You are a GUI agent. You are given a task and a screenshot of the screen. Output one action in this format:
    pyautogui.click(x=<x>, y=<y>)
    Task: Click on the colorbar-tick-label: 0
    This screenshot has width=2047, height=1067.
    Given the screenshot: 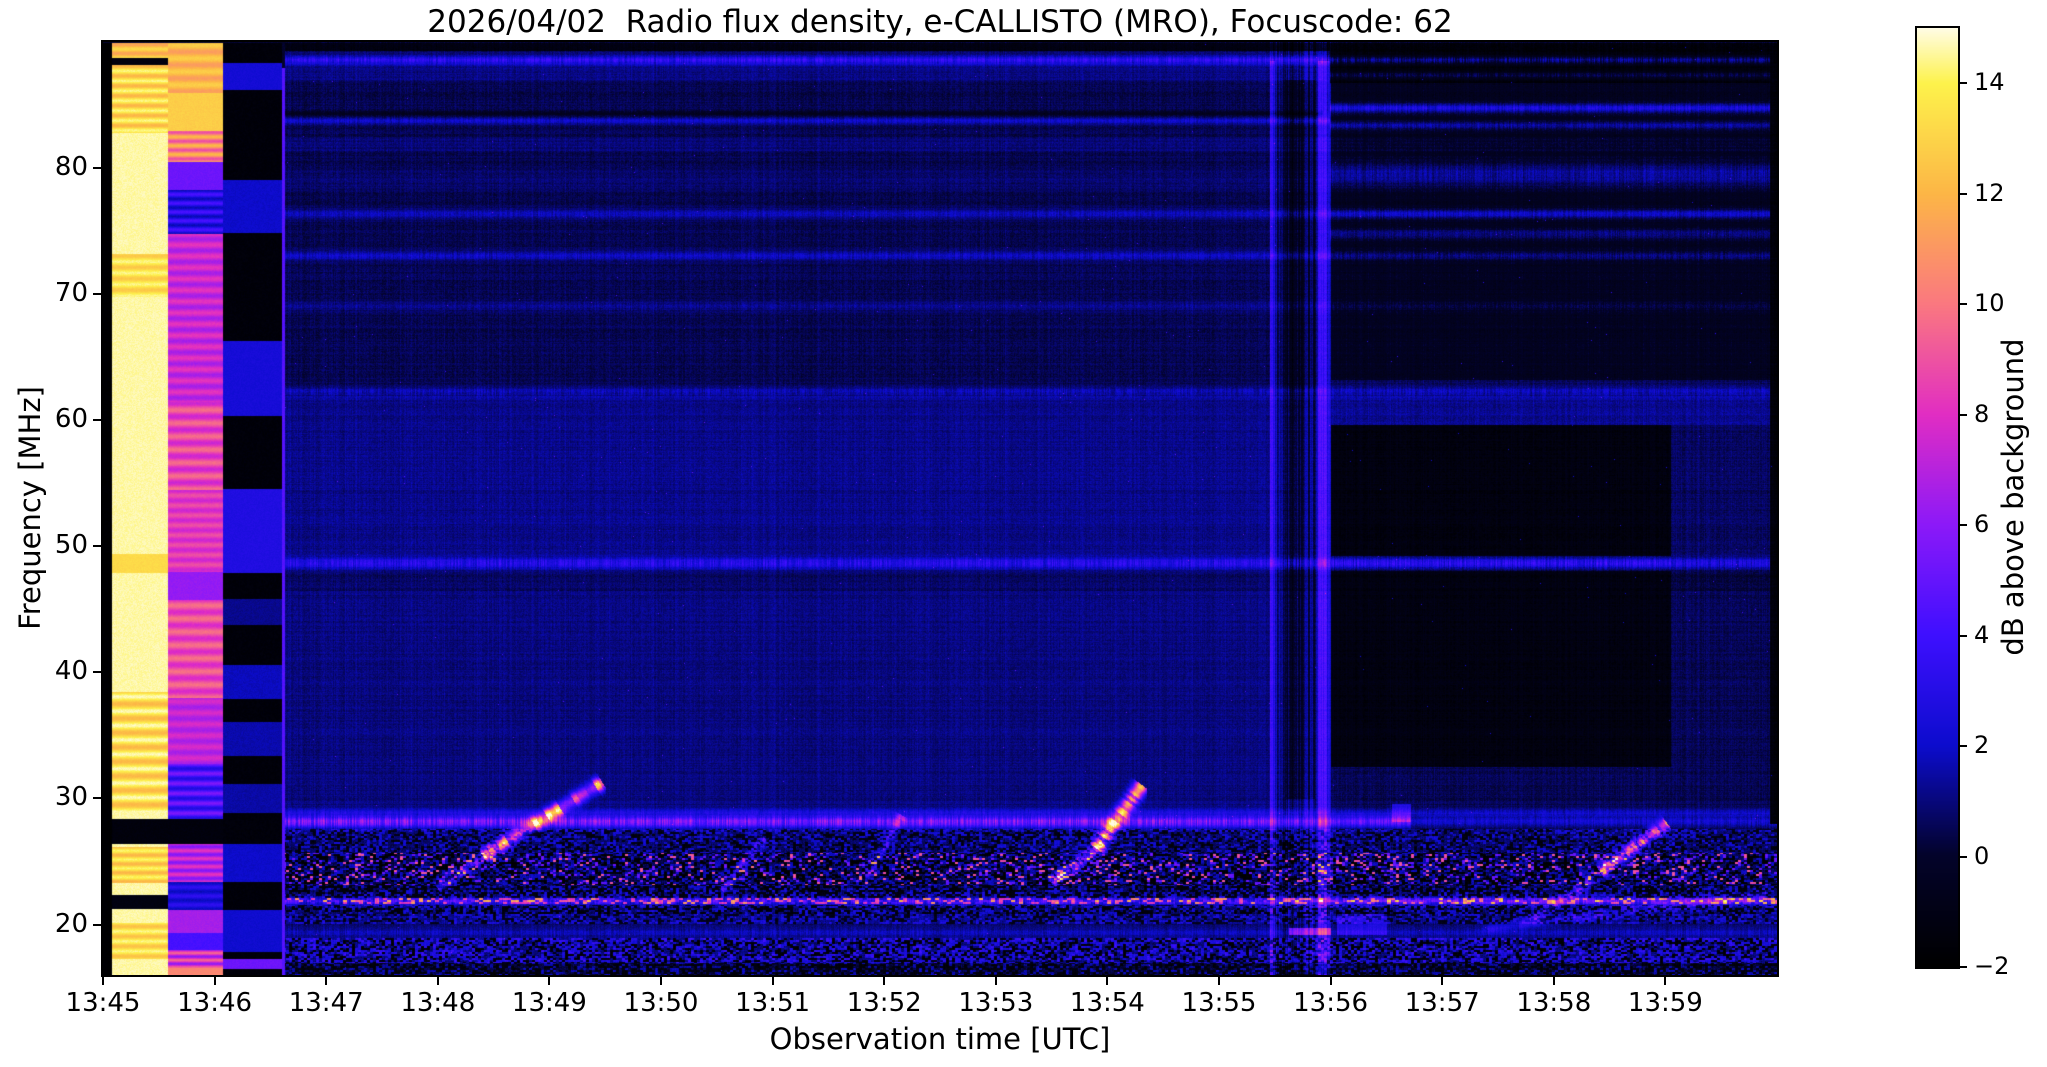 What is the action you would take?
    pyautogui.click(x=1982, y=855)
    